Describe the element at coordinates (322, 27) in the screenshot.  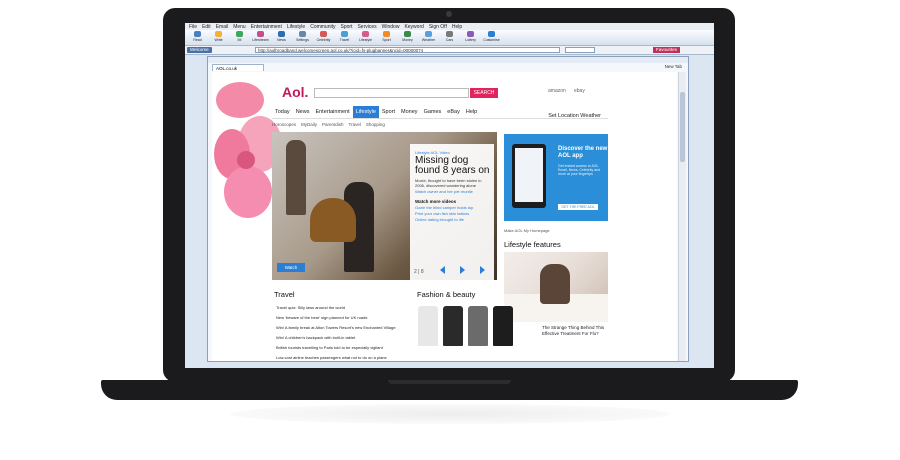
I see `menu-item: Community` at that location.